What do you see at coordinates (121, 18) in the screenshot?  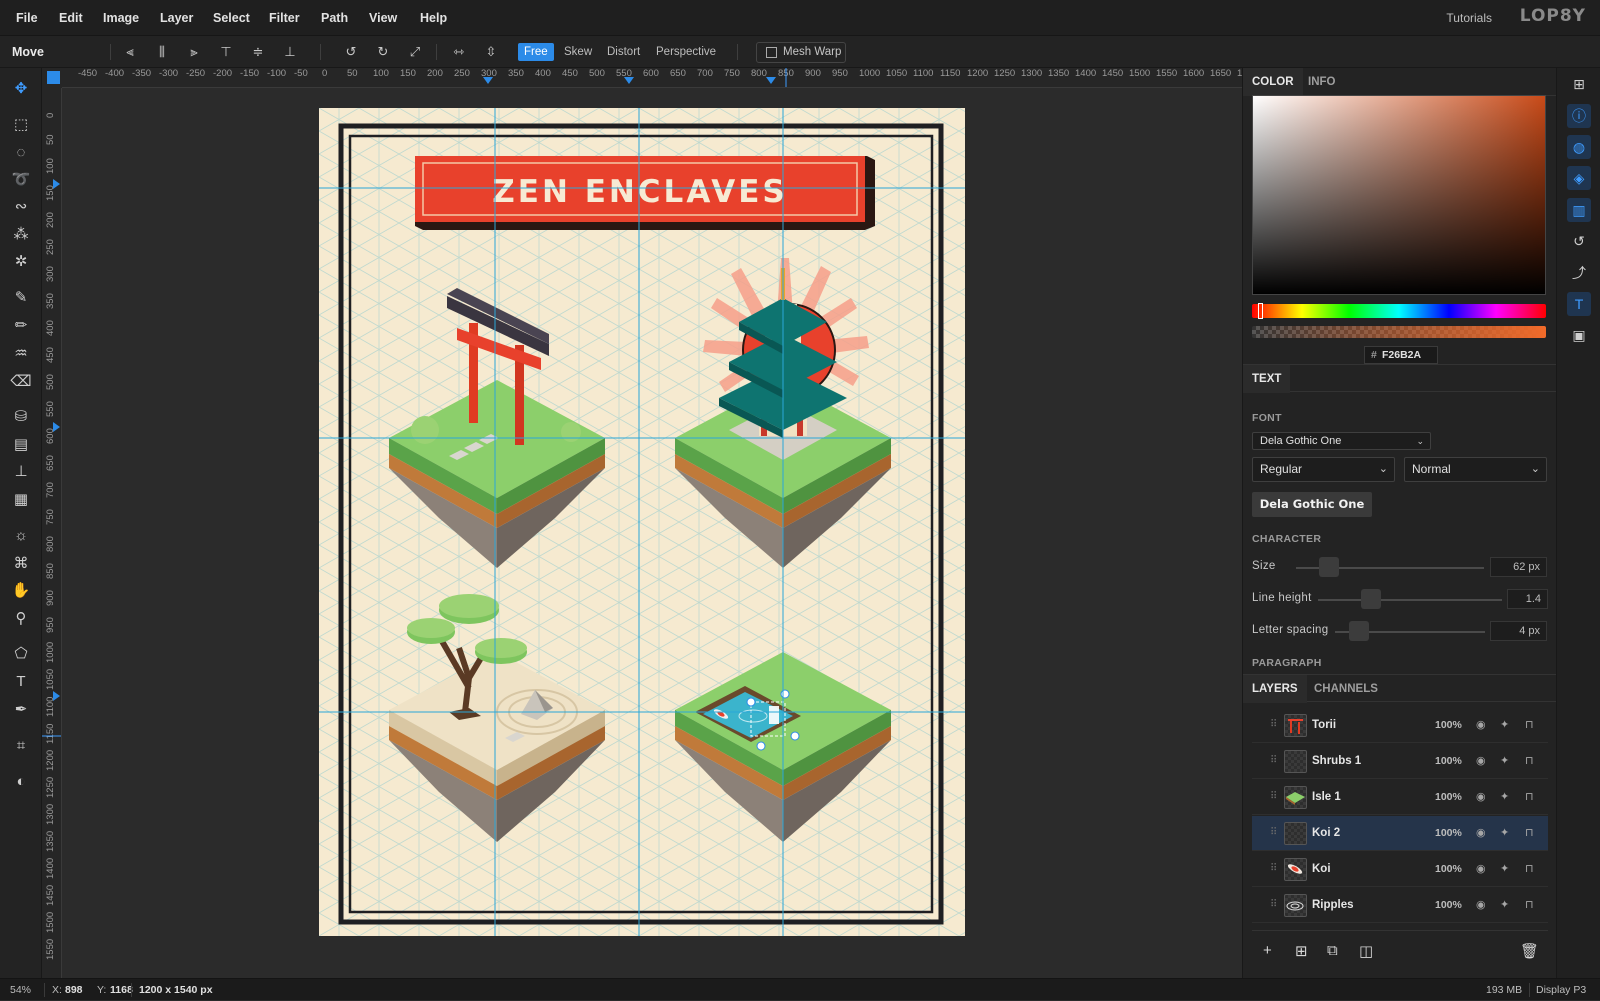 I see `menu-image: Image` at bounding box center [121, 18].